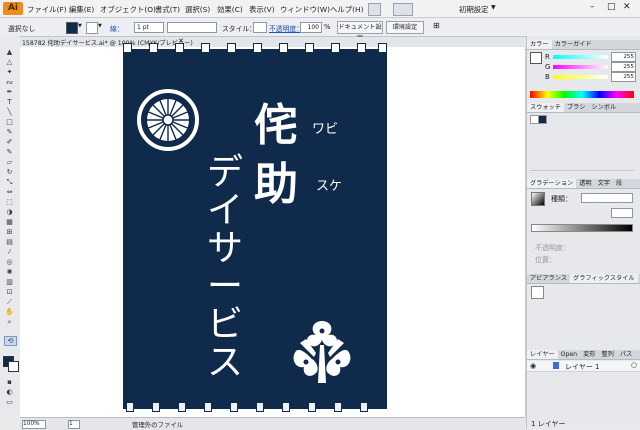  What do you see at coordinates (538, 199) in the screenshot?
I see `gradient-preview` at bounding box center [538, 199].